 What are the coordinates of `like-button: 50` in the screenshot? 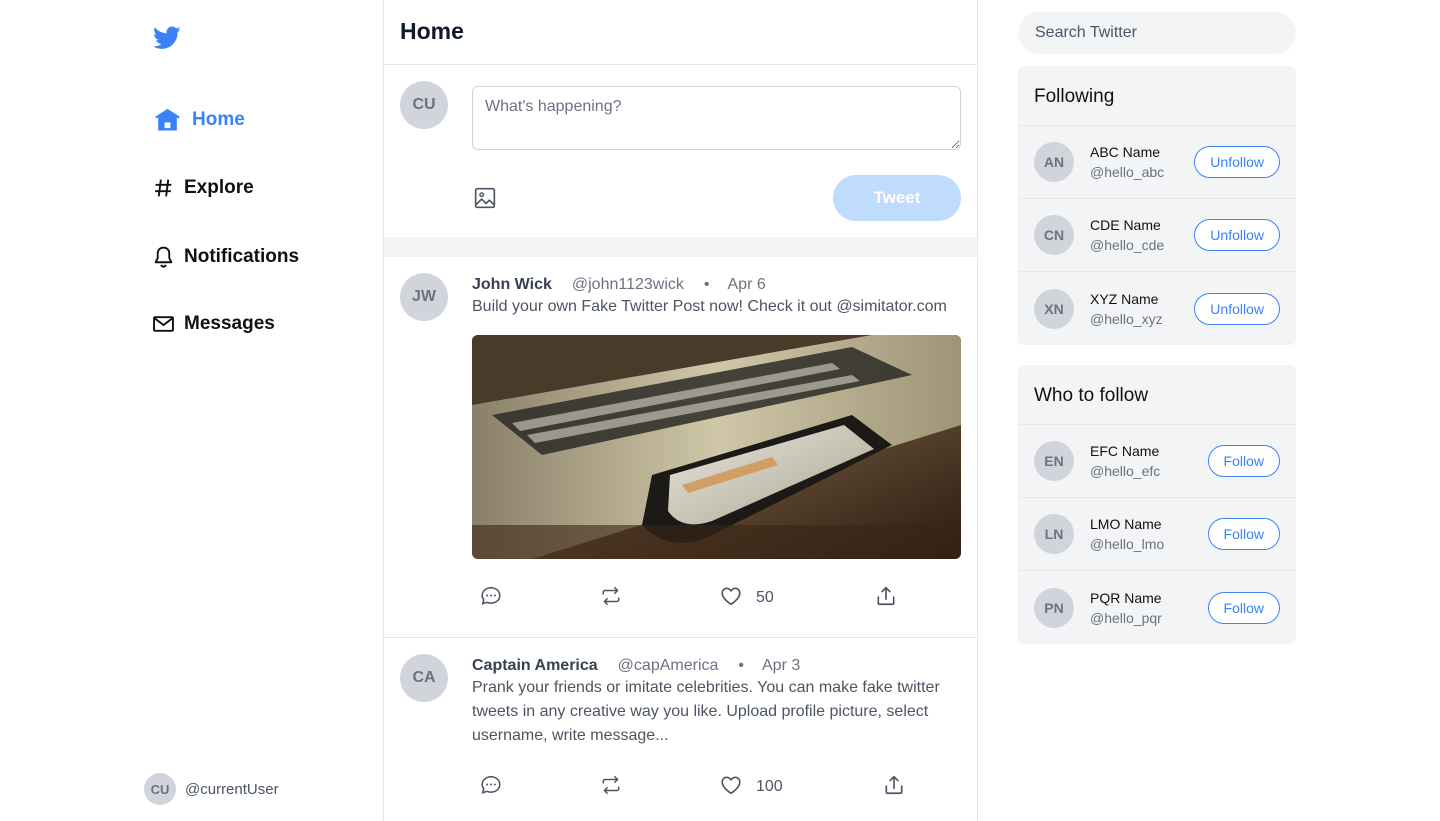 It's located at (797, 598).